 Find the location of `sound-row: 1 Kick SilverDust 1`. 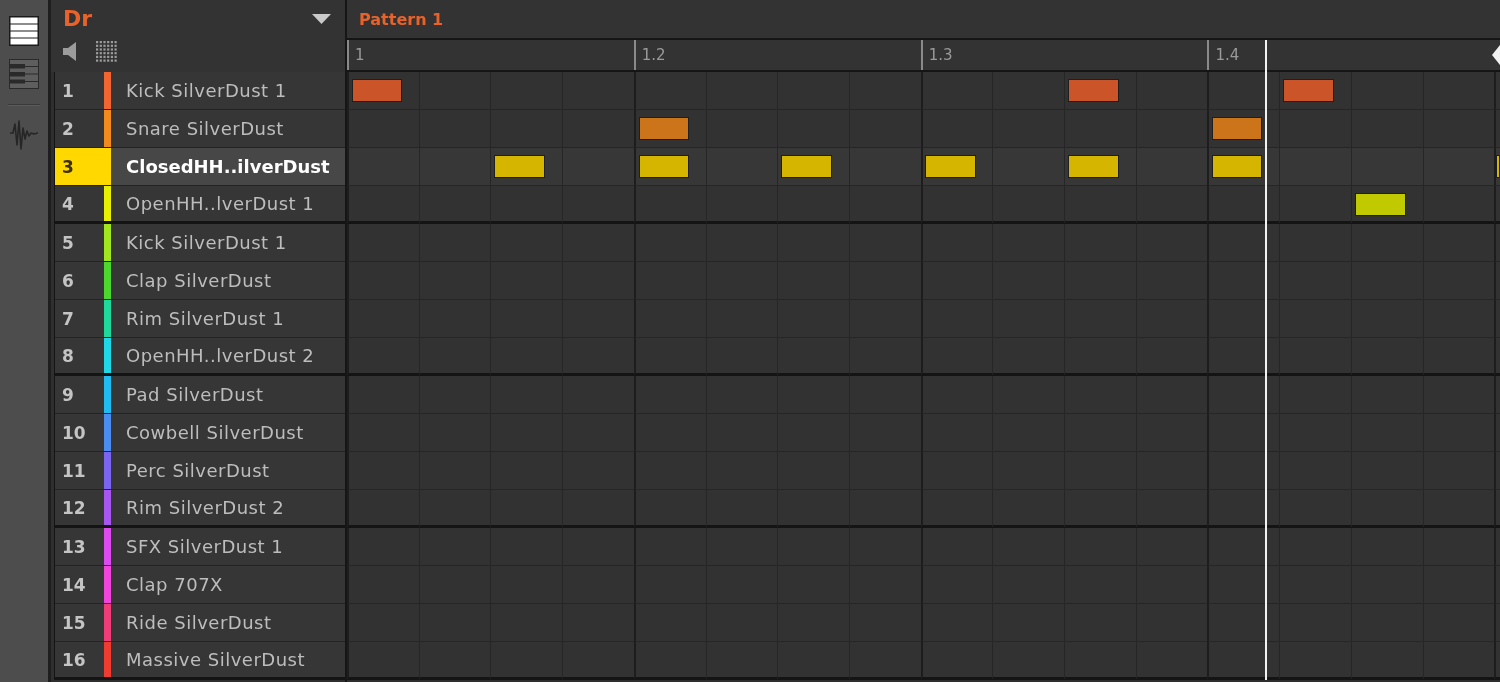

sound-row: 1 Kick SilverDust 1 is located at coordinates (200, 91).